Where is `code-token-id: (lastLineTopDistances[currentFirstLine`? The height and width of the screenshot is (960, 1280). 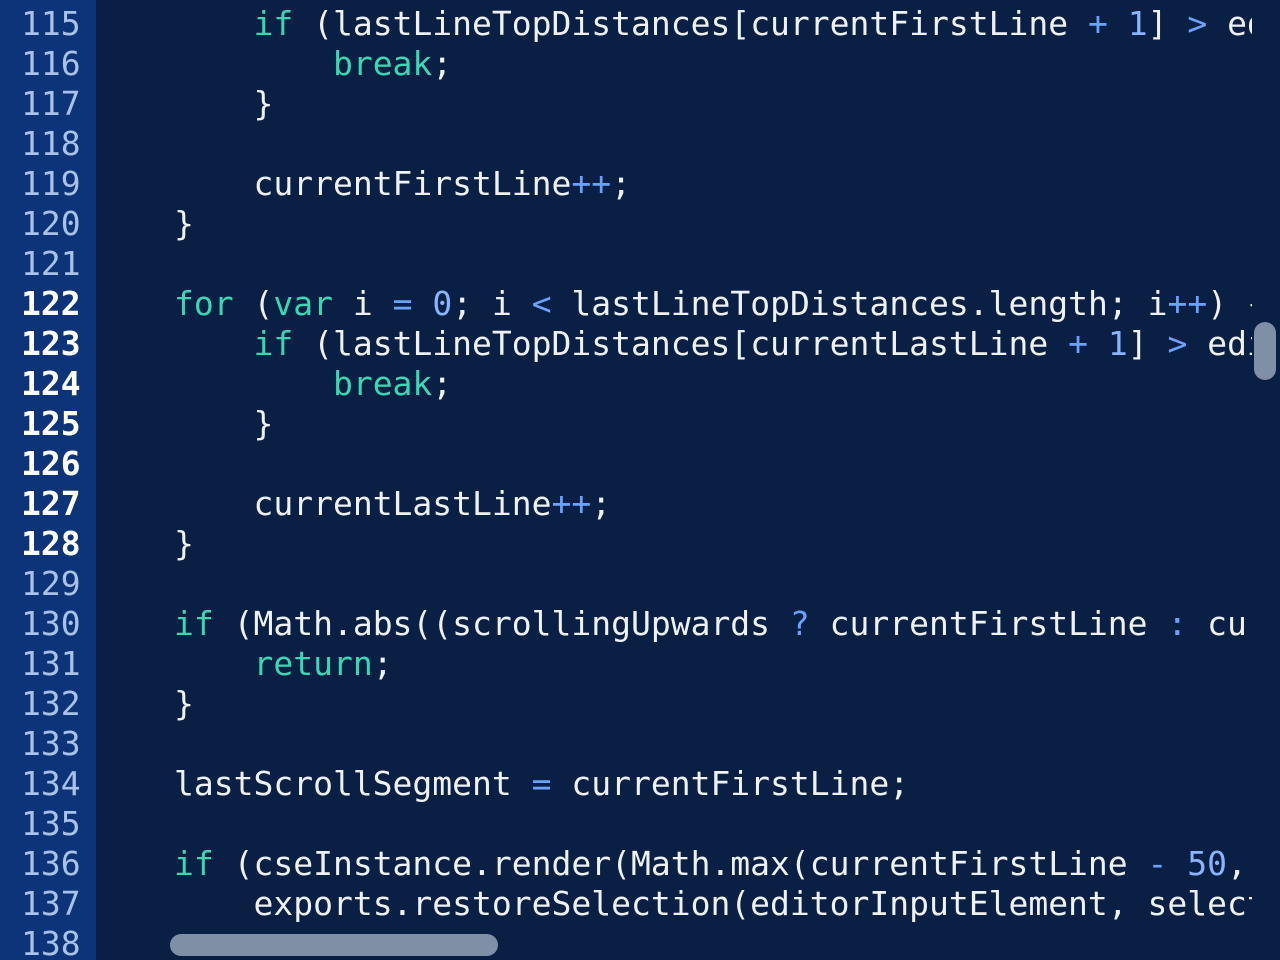 code-token-id: (lastLineTopDistances[currentFirstLine is located at coordinates (690, 23).